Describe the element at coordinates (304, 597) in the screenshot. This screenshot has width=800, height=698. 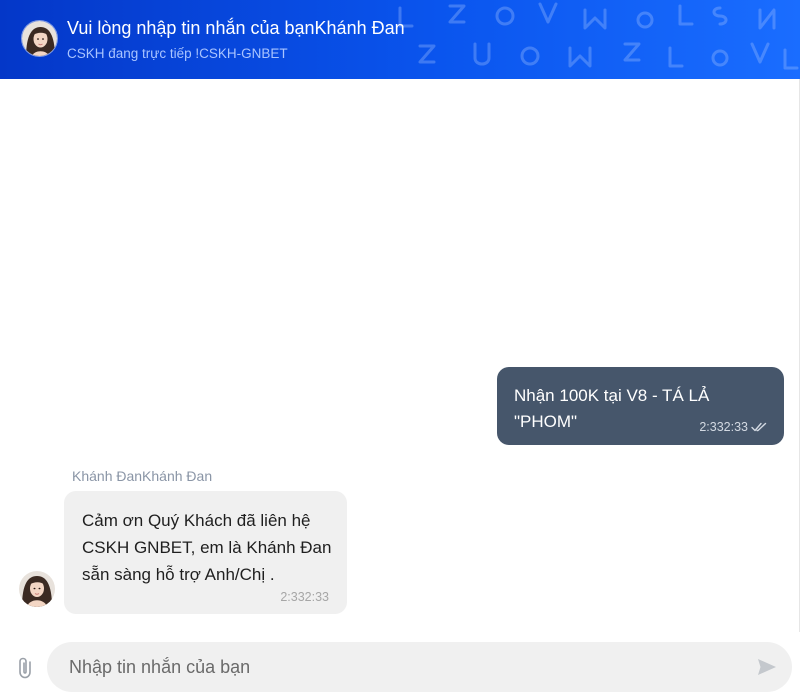
I see `incoming-message-time: 2:332:33` at that location.